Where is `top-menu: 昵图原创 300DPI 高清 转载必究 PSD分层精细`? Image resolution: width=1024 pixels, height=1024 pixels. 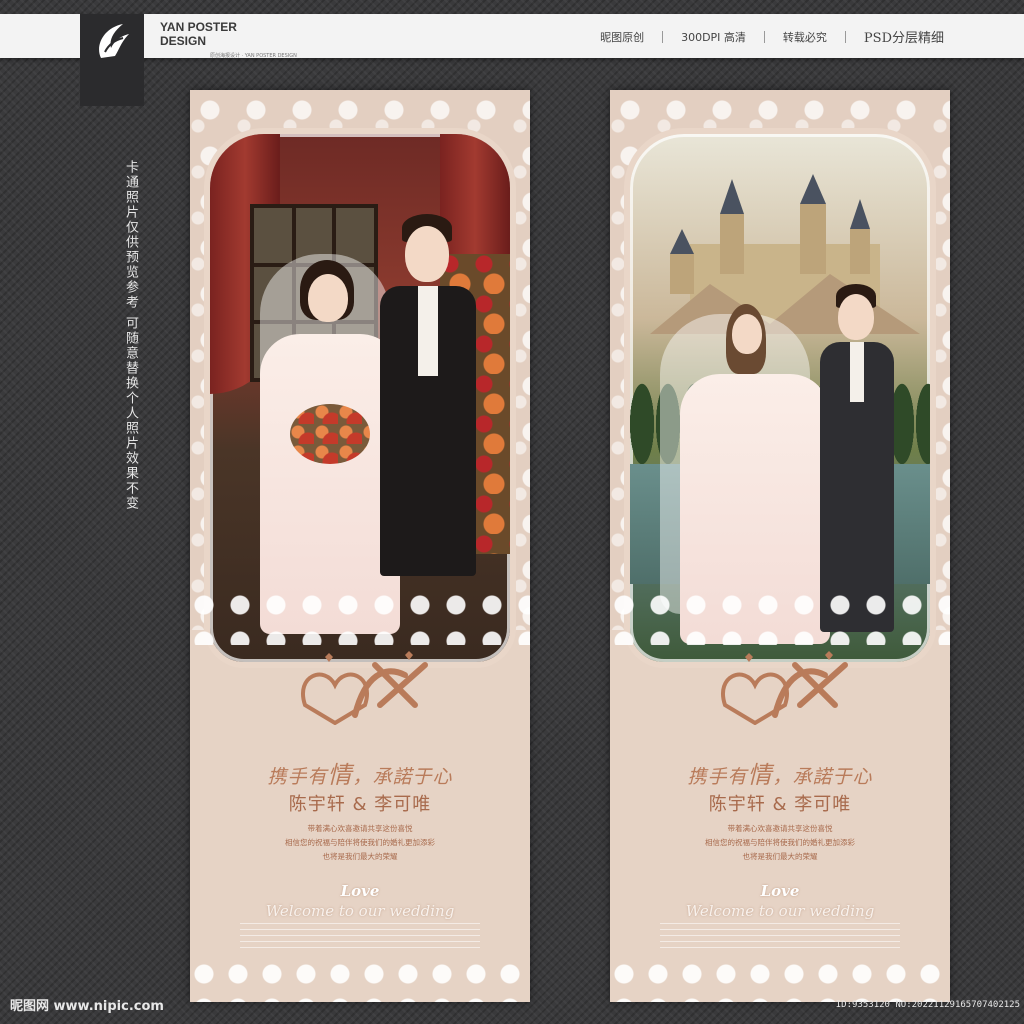 top-menu: 昵图原创 300DPI 高清 转载必究 PSD分层精细 is located at coordinates (772, 36).